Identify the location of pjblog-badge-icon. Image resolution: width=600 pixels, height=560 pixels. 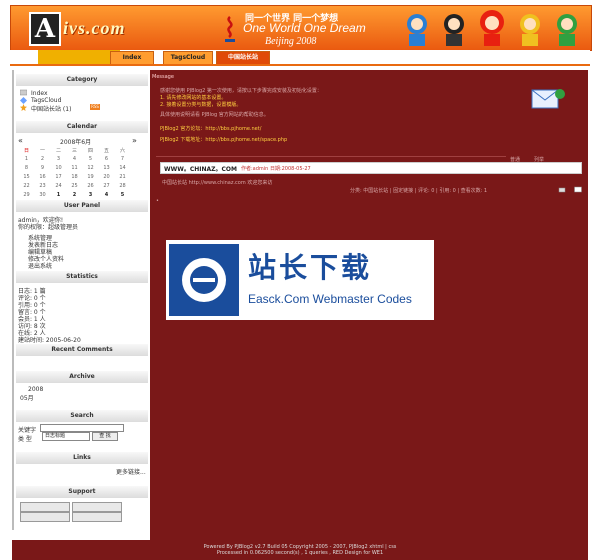
(97, 517).